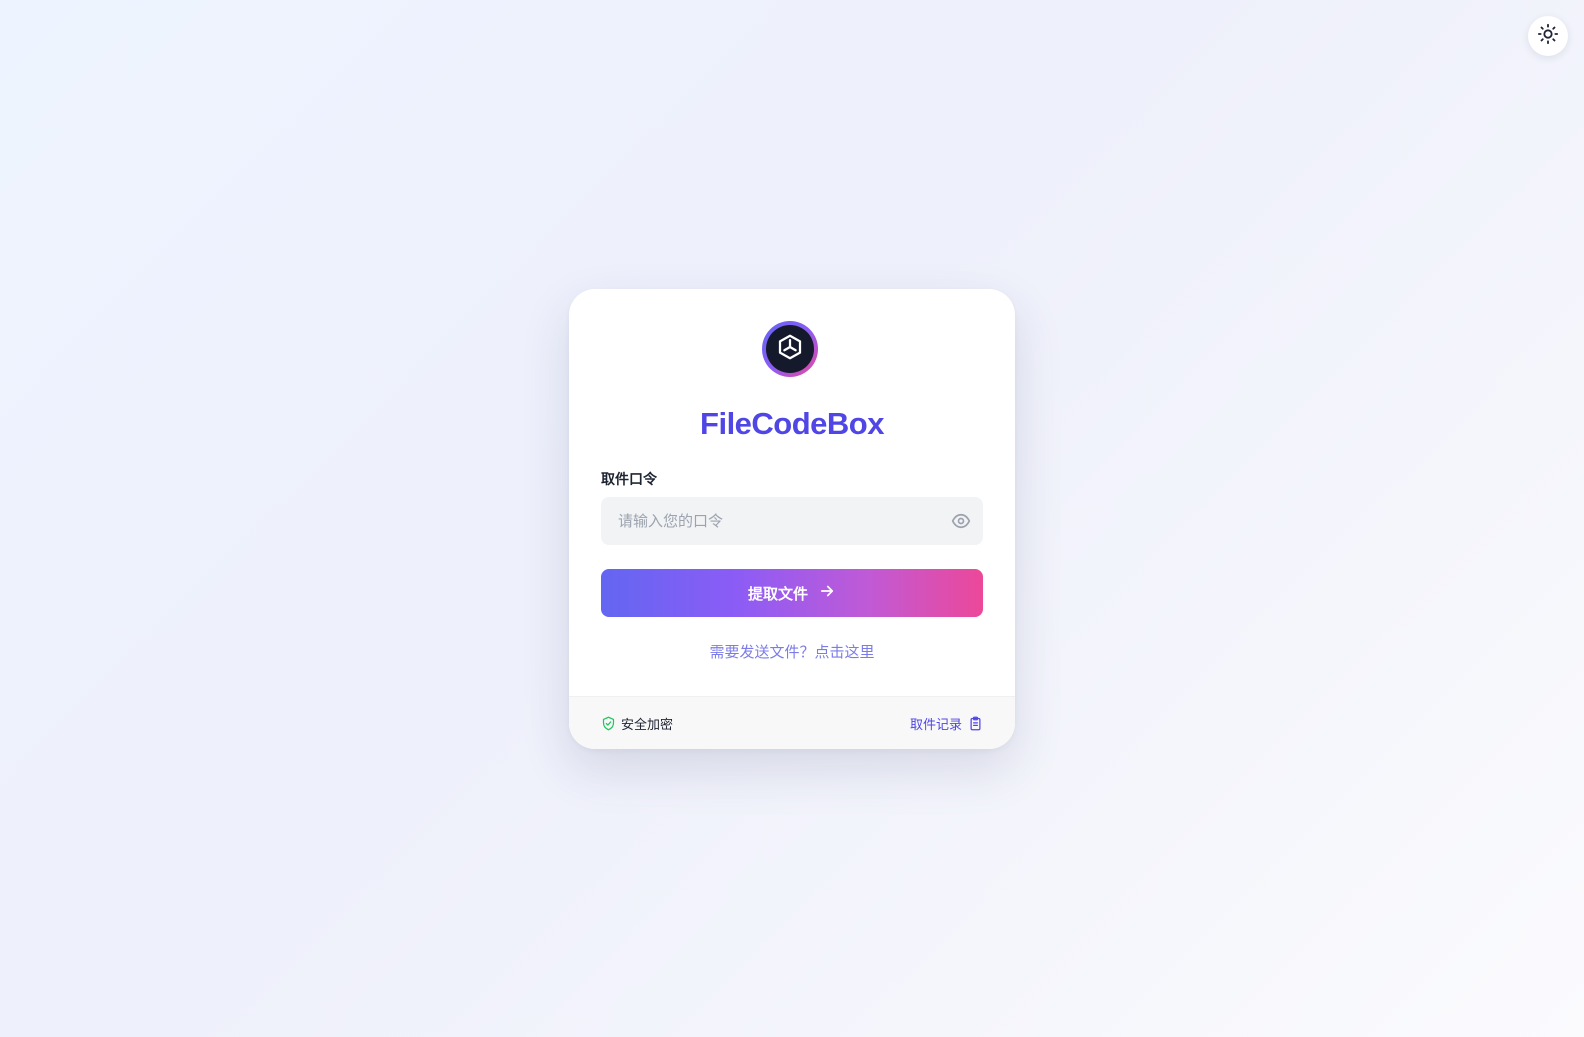  I want to click on shield-check-icon, so click(608, 723).